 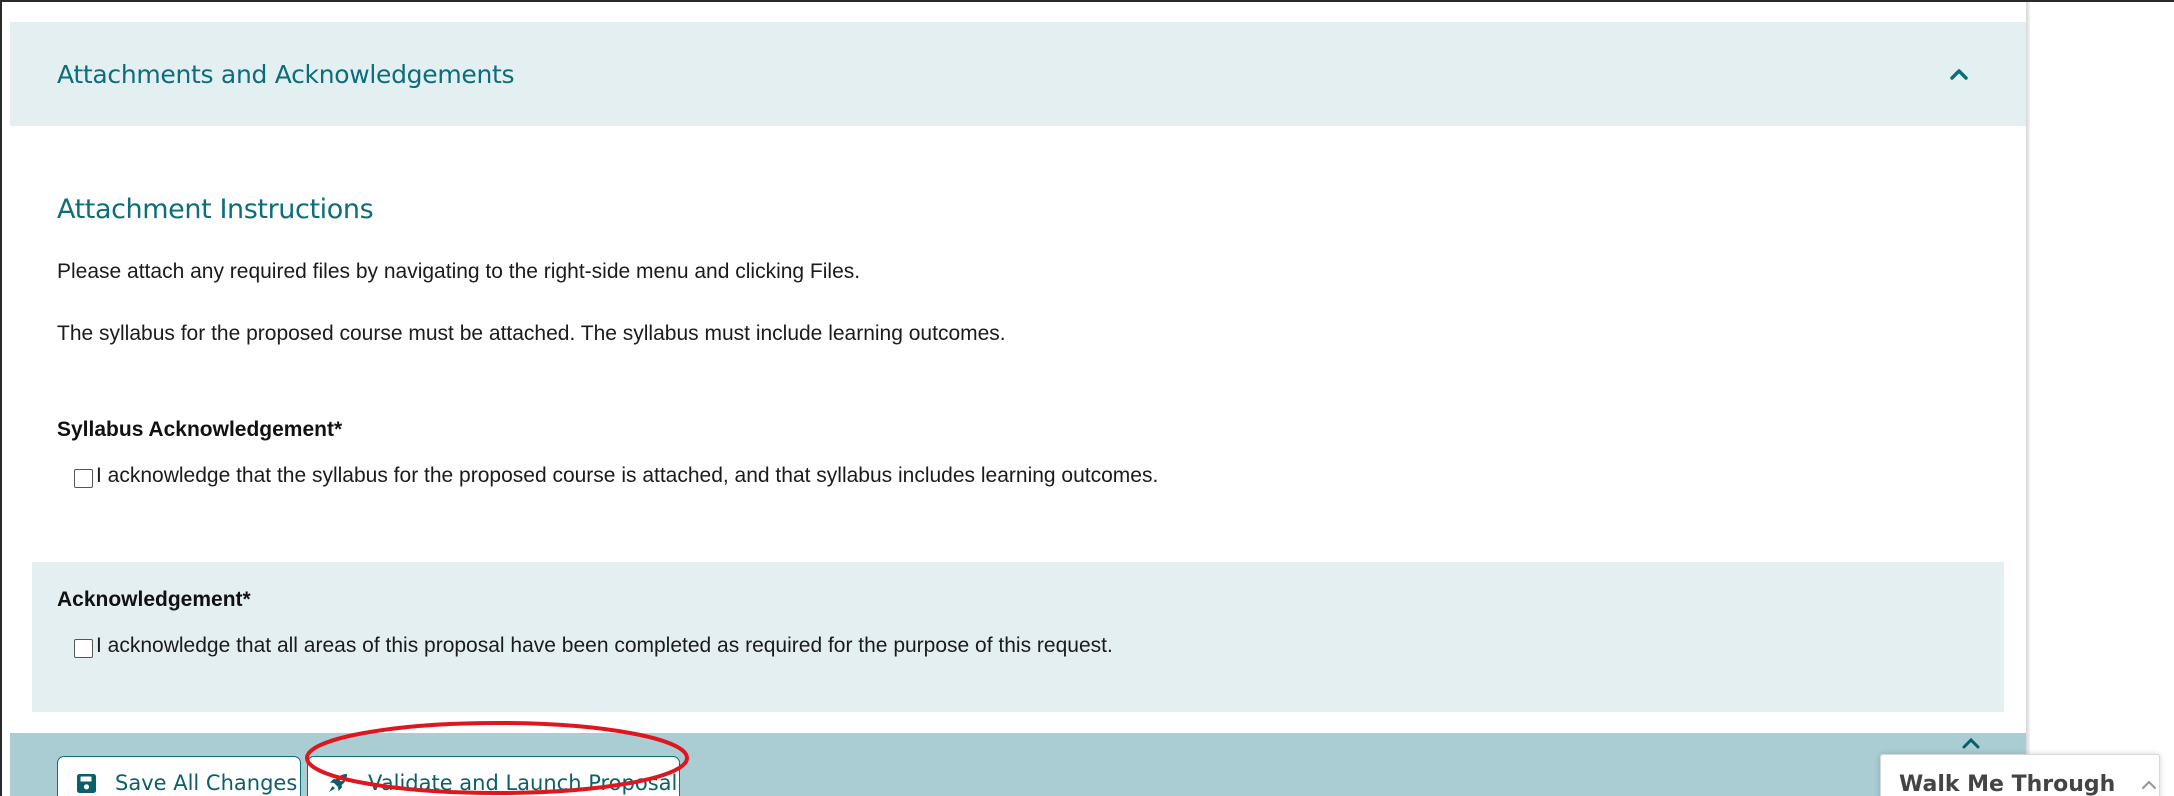 I want to click on syllabus-acknowledgement-checkbox, so click(x=83, y=478).